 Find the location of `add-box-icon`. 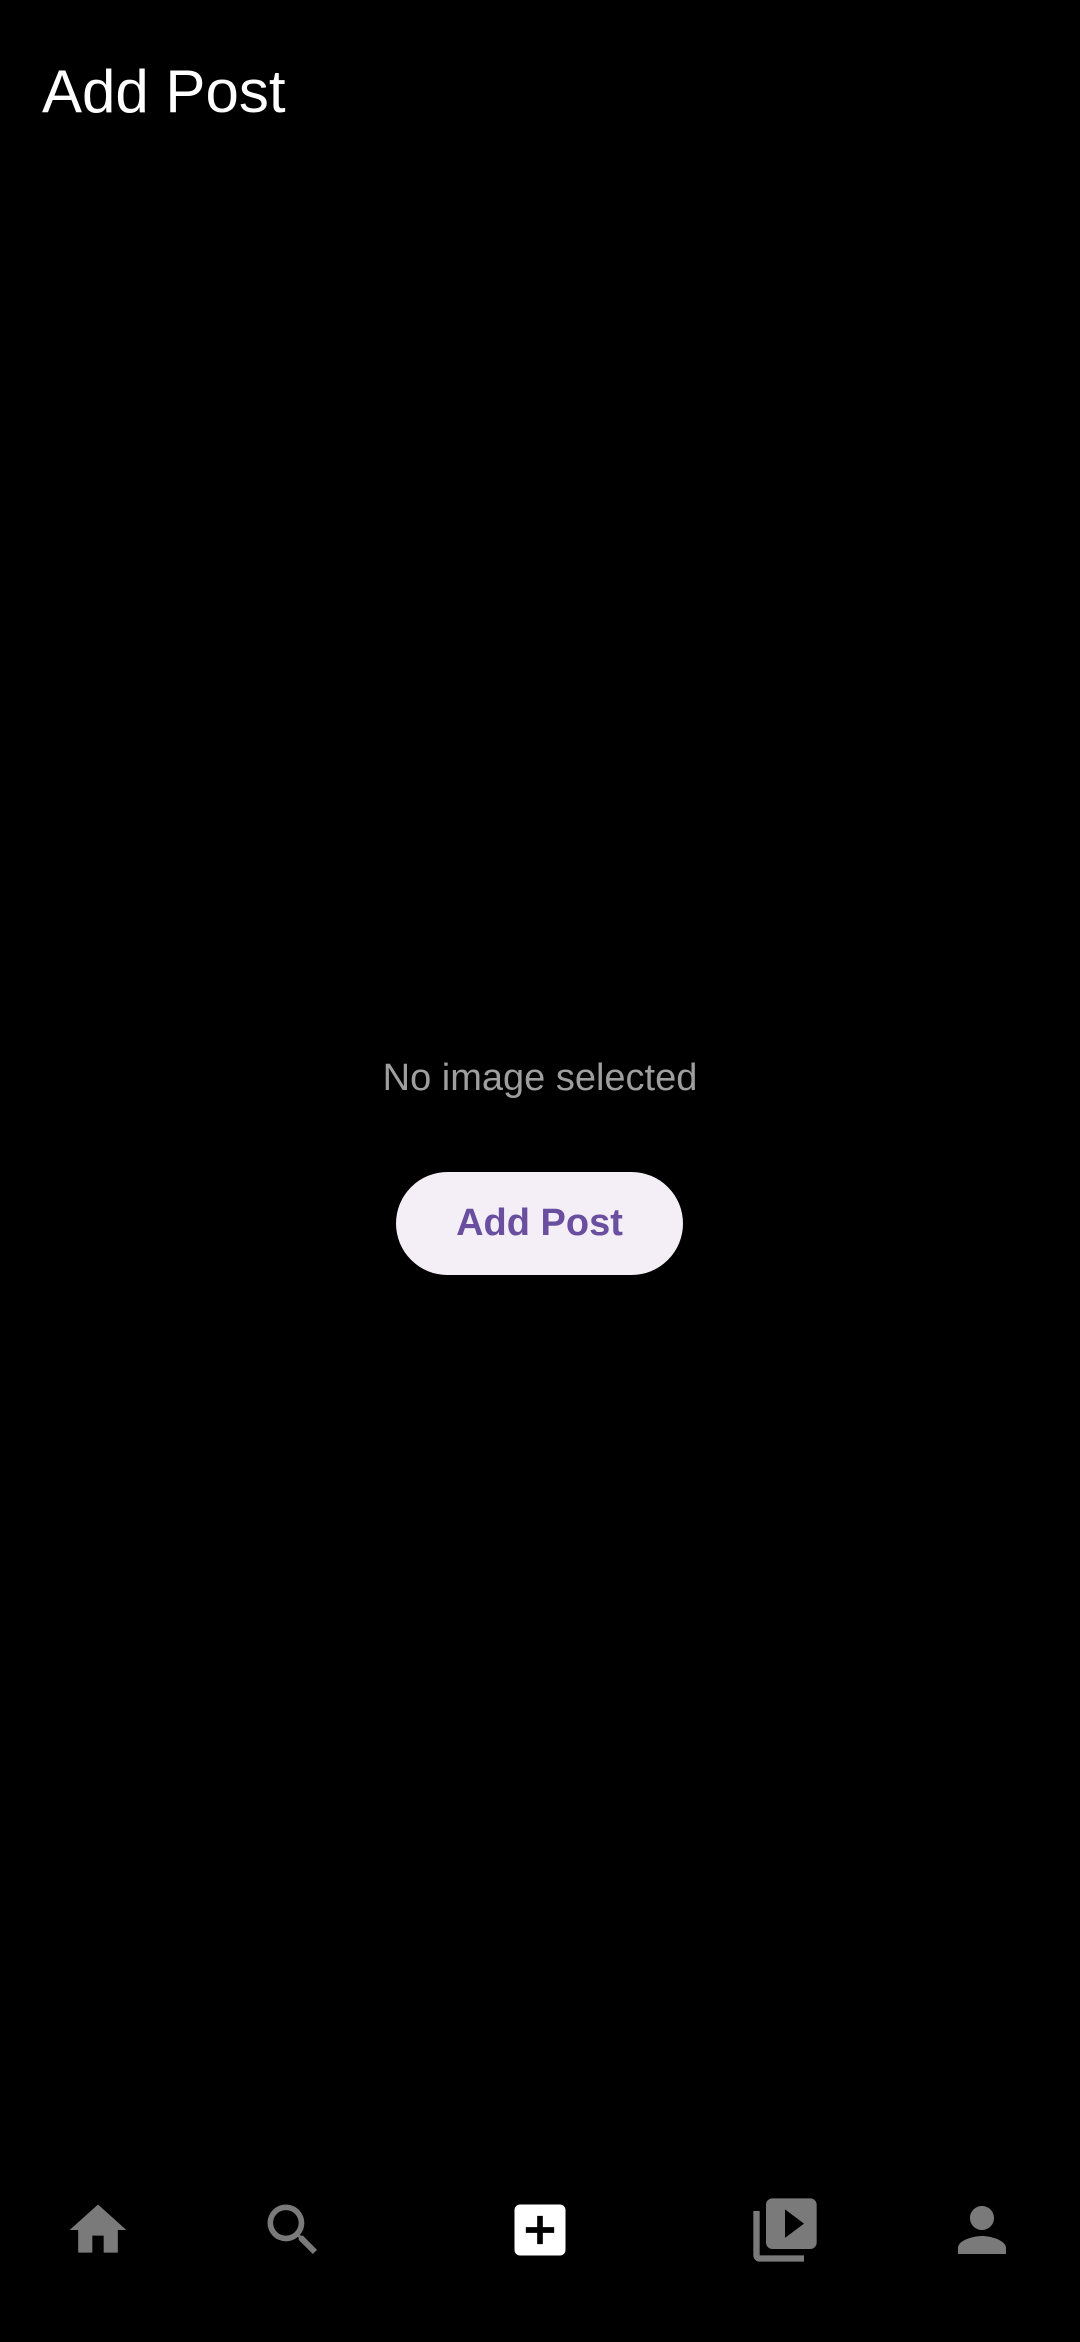

add-box-icon is located at coordinates (540, 2230).